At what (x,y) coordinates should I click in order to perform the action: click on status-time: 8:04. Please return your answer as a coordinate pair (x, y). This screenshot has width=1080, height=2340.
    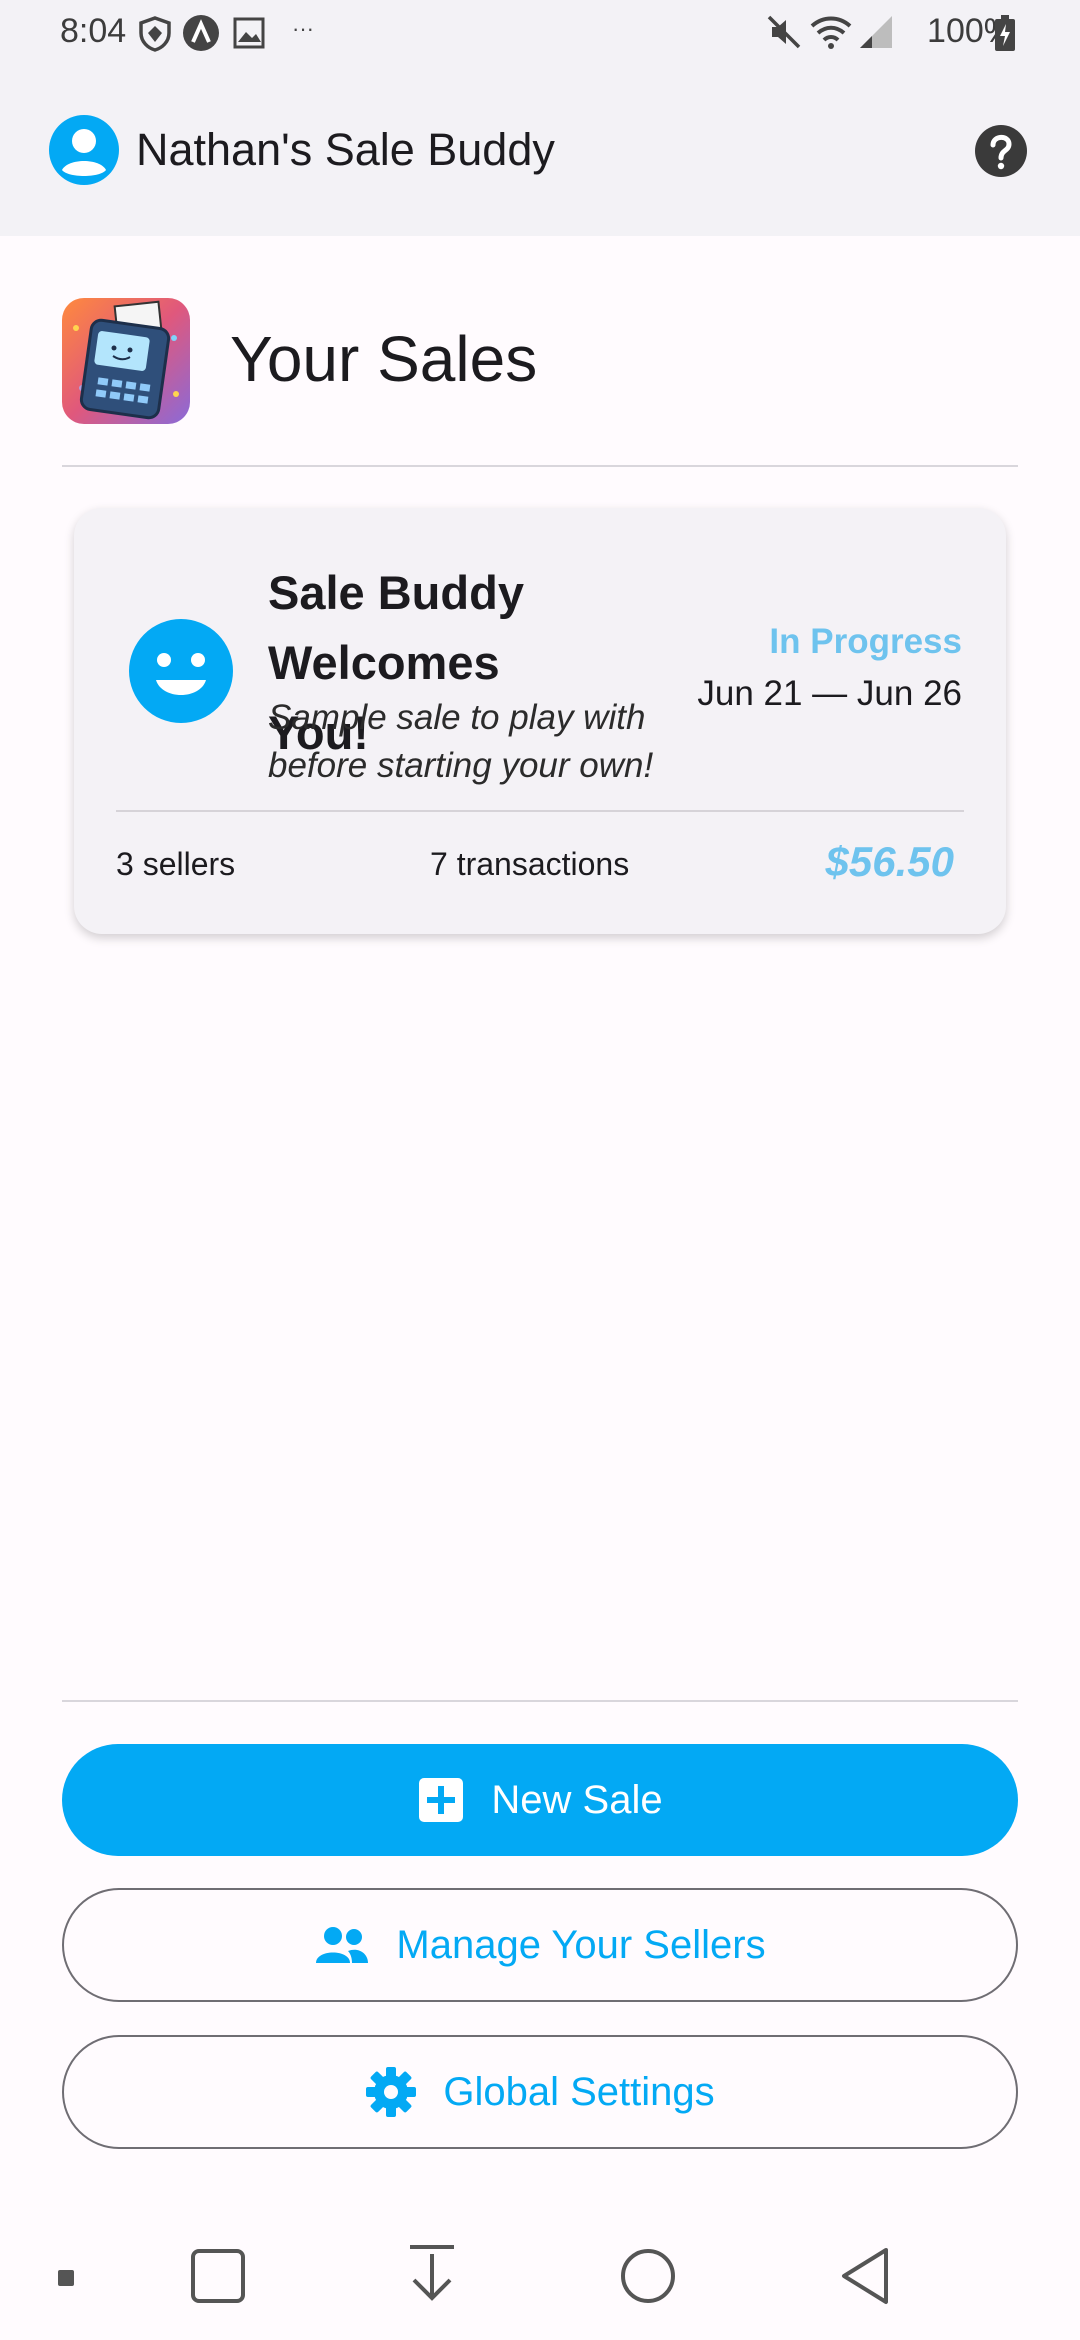
    Looking at the image, I should click on (93, 31).